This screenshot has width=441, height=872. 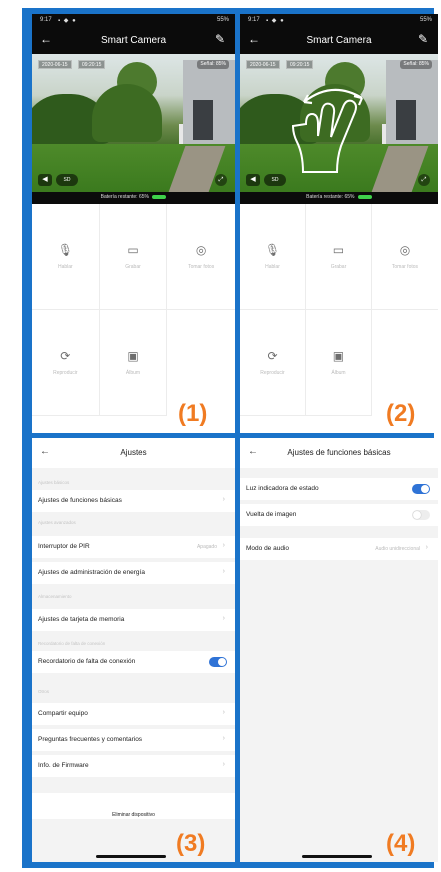 What do you see at coordinates (133, 620) in the screenshot?
I see `memory-card-row: Ajustes de tarjeta de memoria ›` at bounding box center [133, 620].